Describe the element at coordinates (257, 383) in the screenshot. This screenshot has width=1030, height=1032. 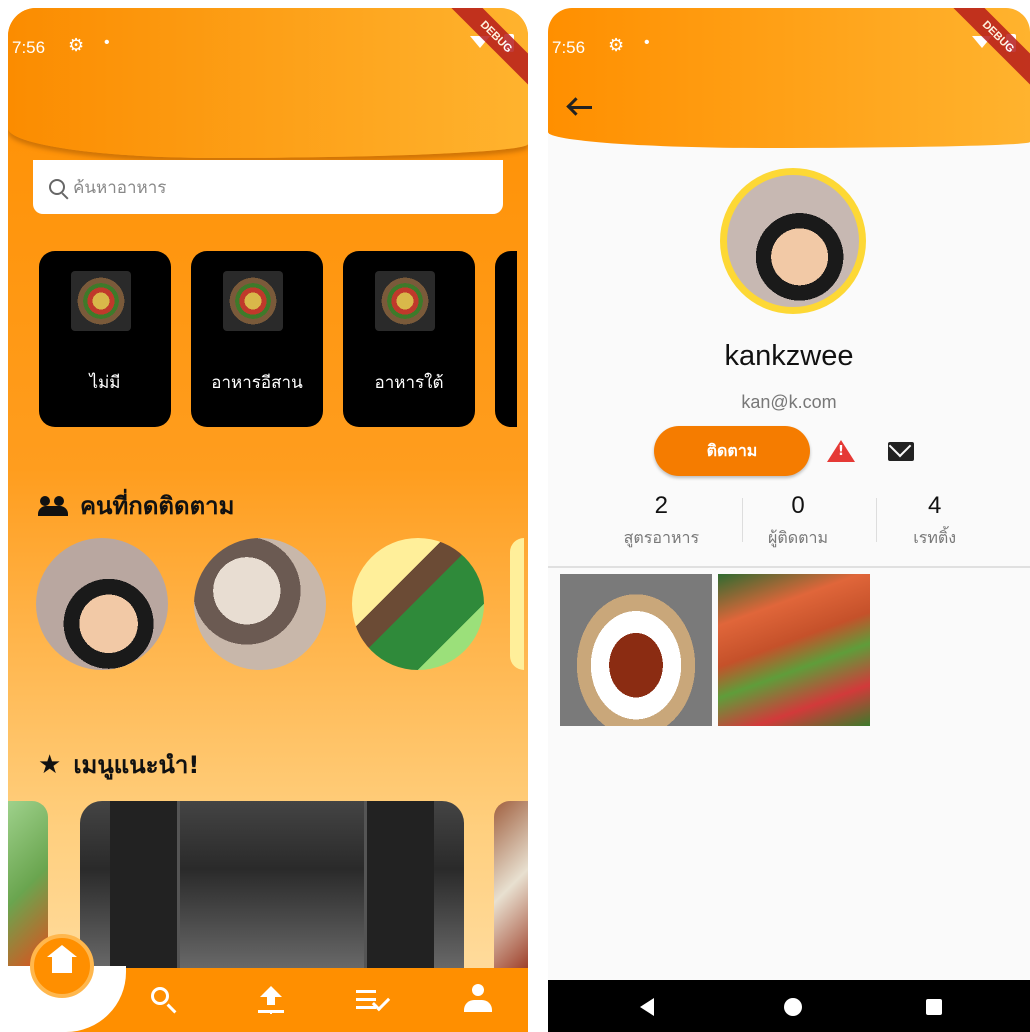
I see `category-label: อาหารอีสาน` at that location.